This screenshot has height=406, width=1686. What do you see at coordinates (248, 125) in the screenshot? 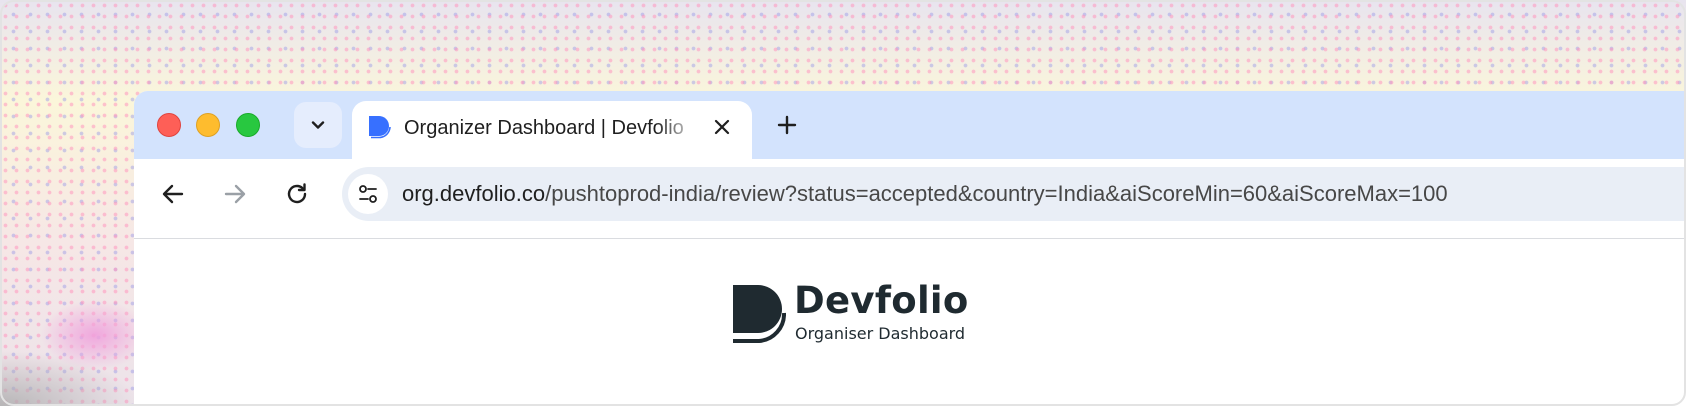
I see `window-zoom-button` at bounding box center [248, 125].